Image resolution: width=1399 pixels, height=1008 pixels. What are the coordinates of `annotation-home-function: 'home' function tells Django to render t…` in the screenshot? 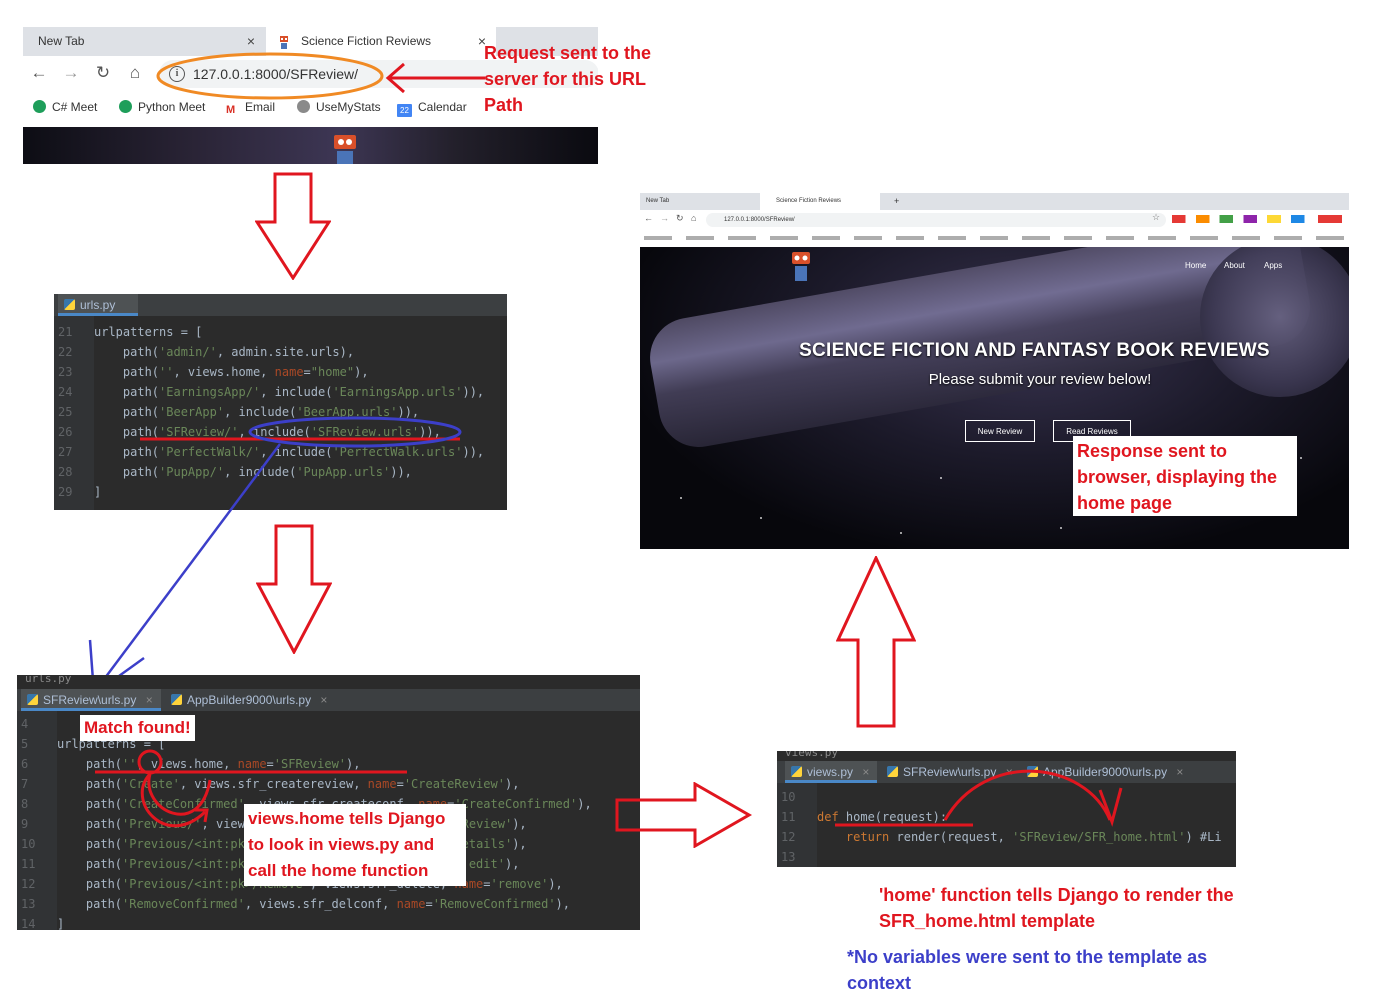 It's located at (1056, 908).